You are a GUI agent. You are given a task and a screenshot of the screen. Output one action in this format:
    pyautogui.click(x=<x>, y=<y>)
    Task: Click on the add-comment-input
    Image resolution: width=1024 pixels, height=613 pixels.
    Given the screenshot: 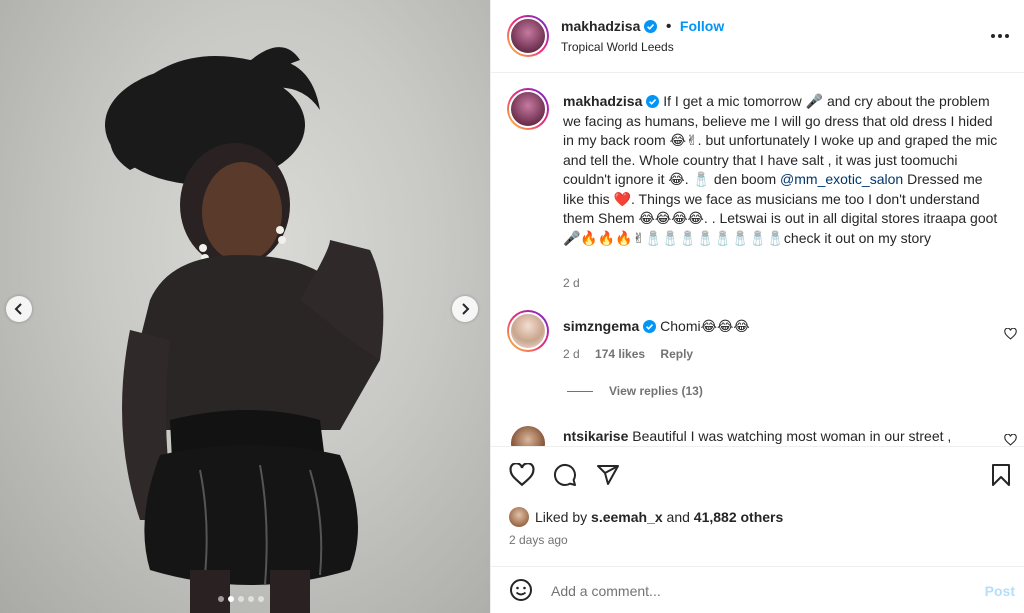 What is the action you would take?
    pyautogui.click(x=751, y=591)
    